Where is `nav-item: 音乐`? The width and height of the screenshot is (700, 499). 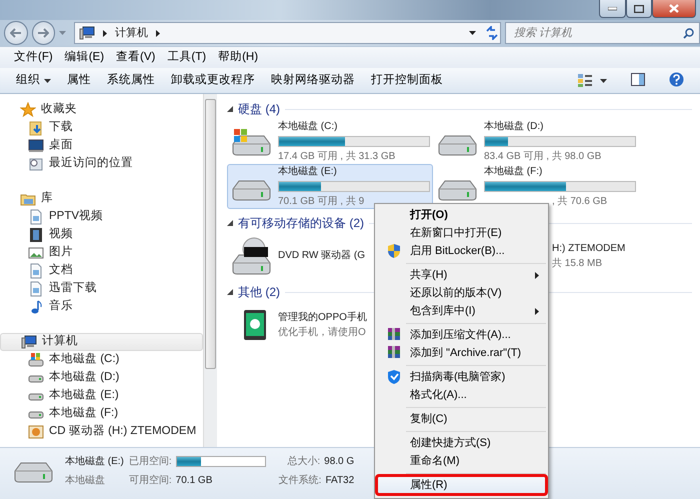 nav-item: 音乐 is located at coordinates (101, 307).